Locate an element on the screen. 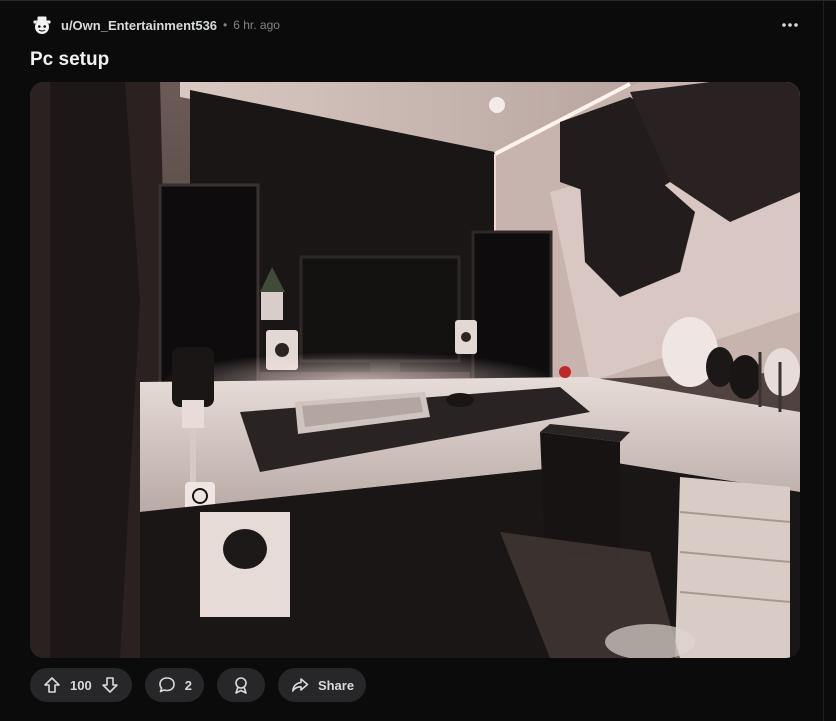  share-button: Share is located at coordinates (322, 685).